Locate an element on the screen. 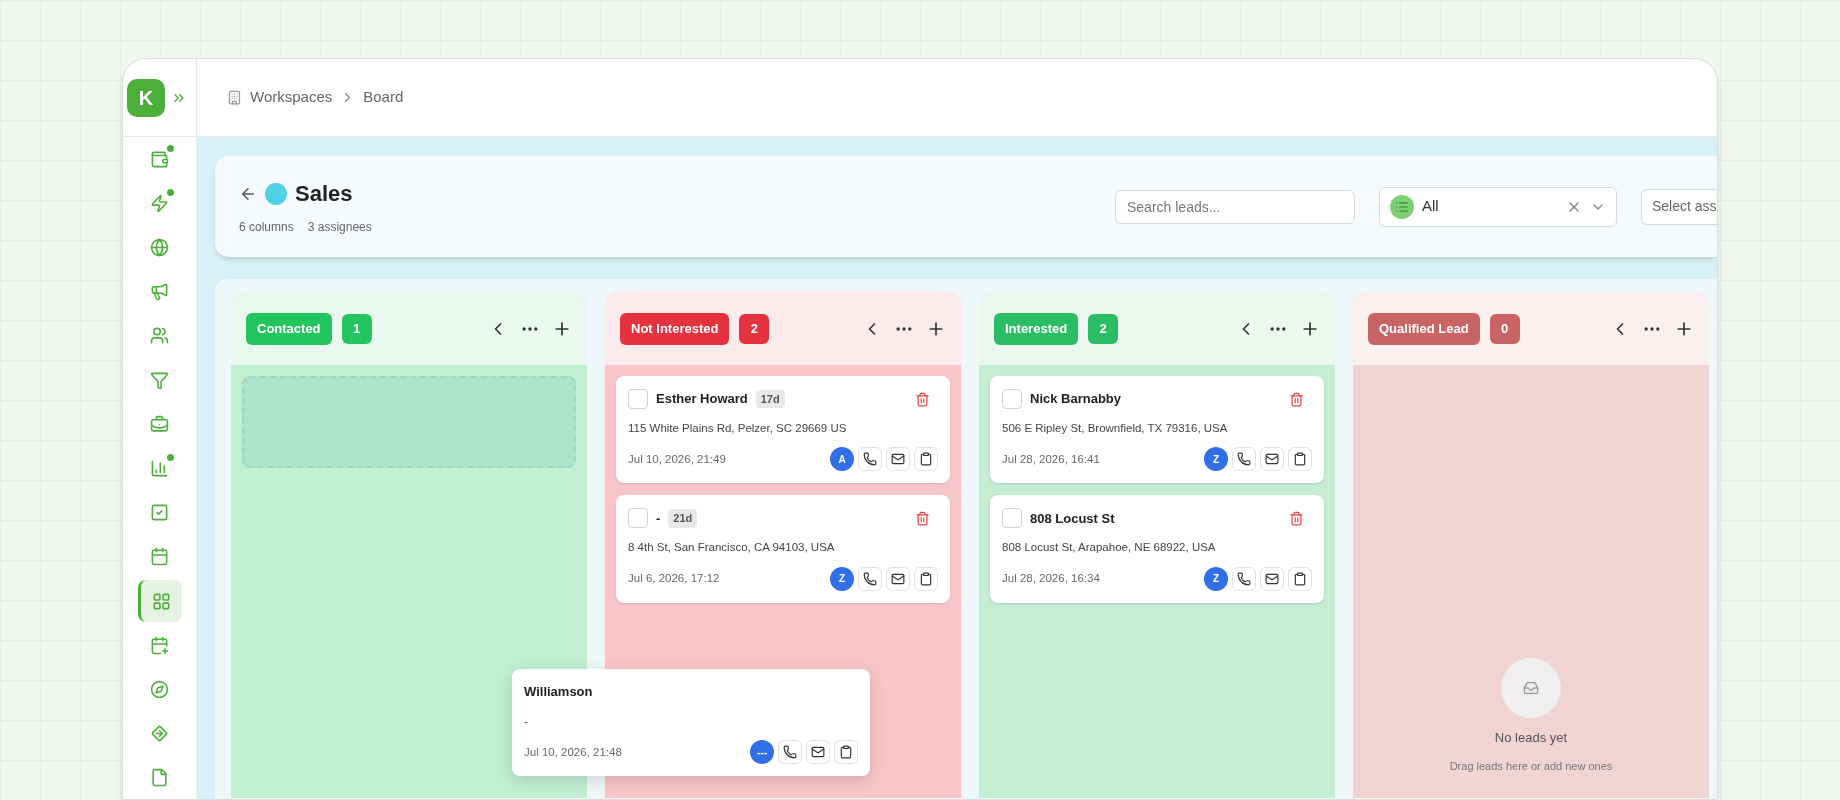 The width and height of the screenshot is (1840, 800). lead-card: Esther Howard 17d 115 White Plains Rd, Pelzer, SC 29669 US Jul 10, 2026, 21:49 A is located at coordinates (783, 430).